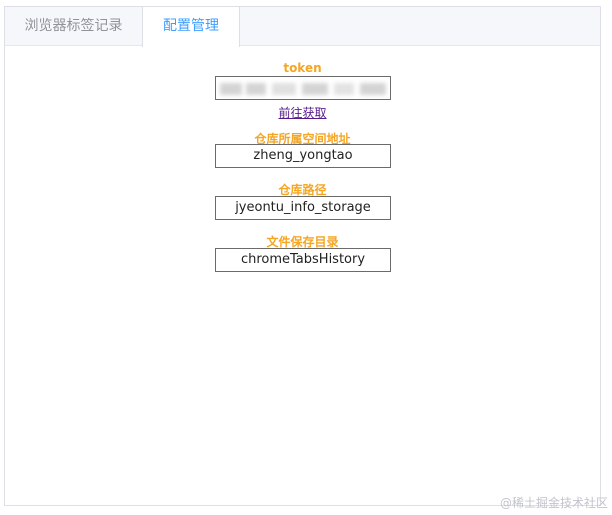  Describe the element at coordinates (303, 156) in the screenshot. I see `repo-space-field: zheng_yongtao` at that location.